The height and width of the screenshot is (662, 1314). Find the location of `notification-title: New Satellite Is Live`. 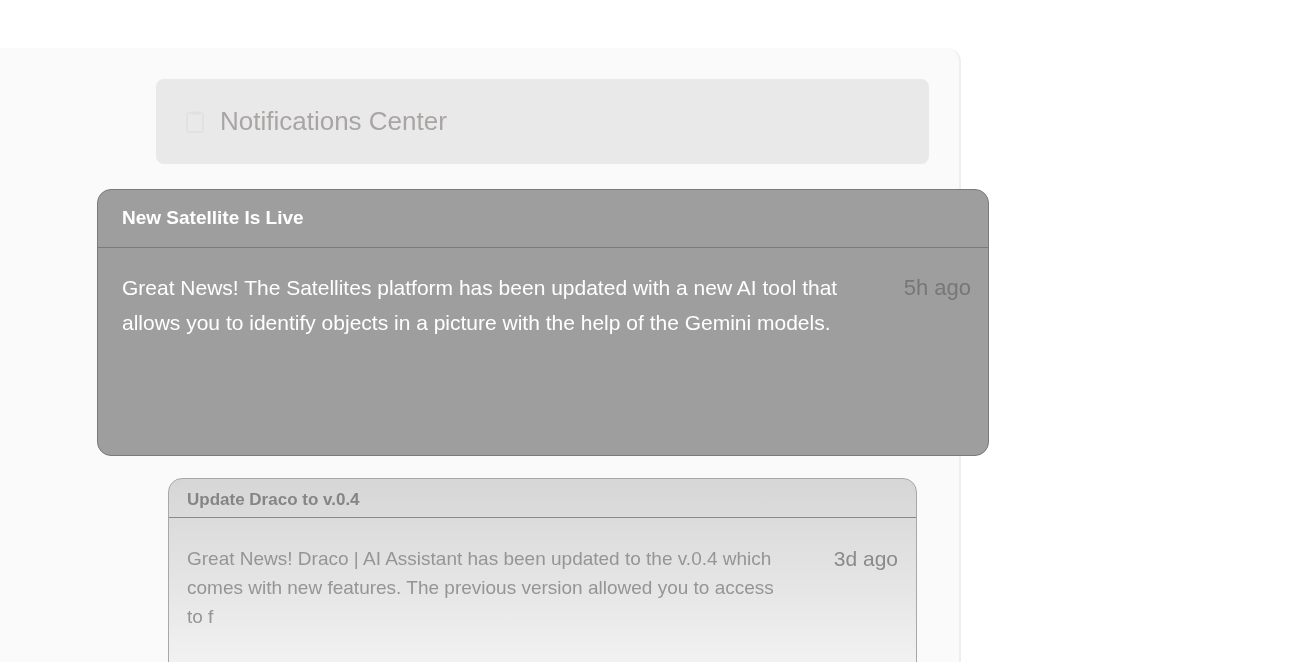

notification-title: New Satellite Is Live is located at coordinates (213, 218).